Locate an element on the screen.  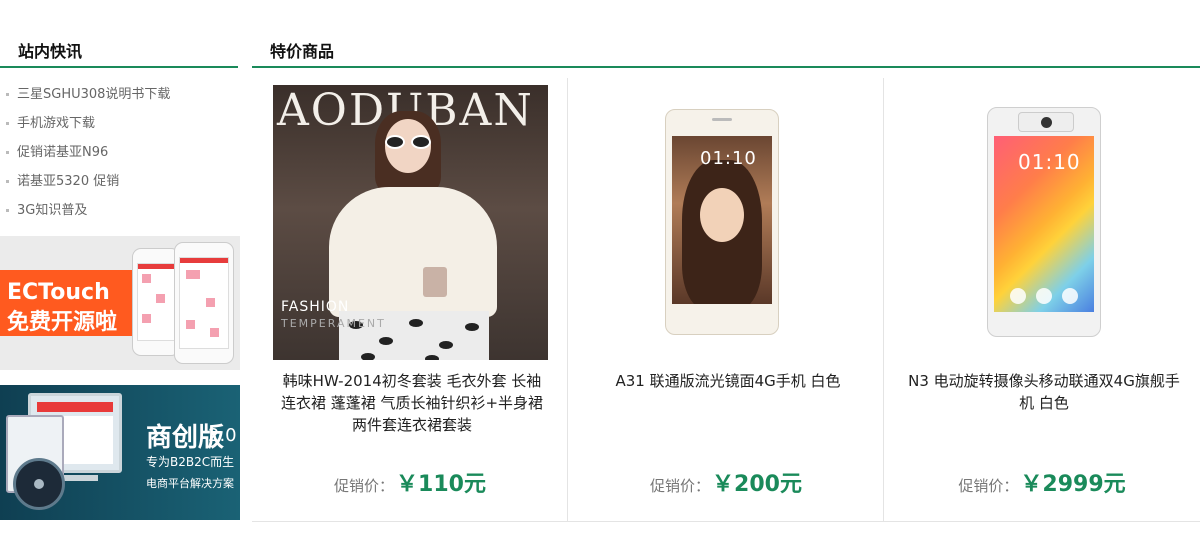
news-item-label: 3G知识普及 is located at coordinates (52, 210).